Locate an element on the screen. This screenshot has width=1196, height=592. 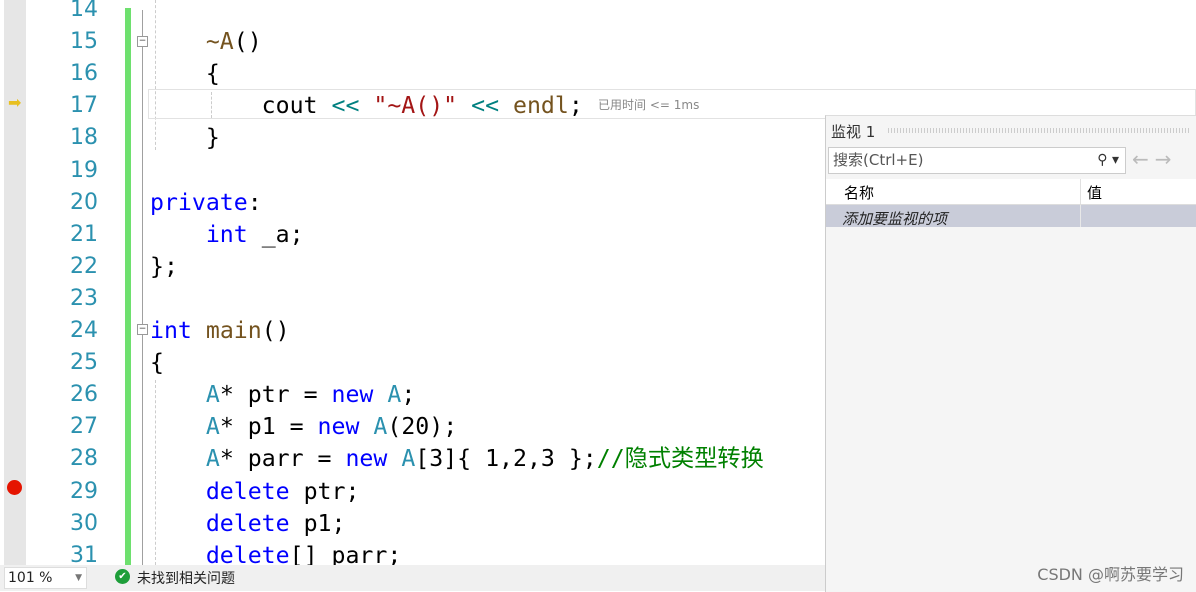
line-number: 17 is located at coordinates (84, 106).